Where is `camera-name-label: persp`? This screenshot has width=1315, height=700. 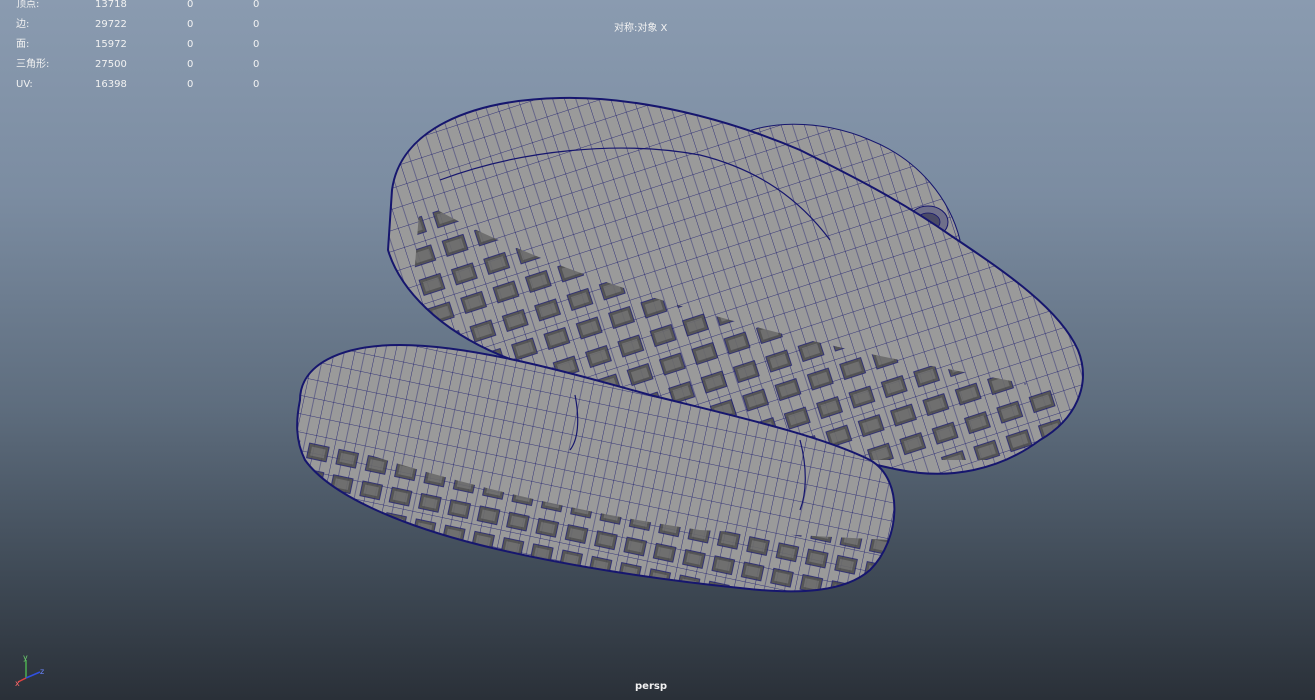 camera-name-label: persp is located at coordinates (651, 686).